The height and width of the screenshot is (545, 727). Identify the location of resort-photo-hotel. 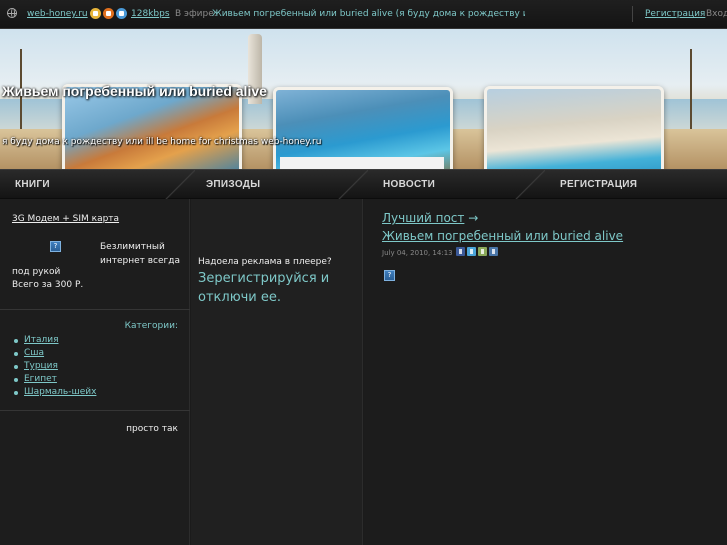
(574, 127).